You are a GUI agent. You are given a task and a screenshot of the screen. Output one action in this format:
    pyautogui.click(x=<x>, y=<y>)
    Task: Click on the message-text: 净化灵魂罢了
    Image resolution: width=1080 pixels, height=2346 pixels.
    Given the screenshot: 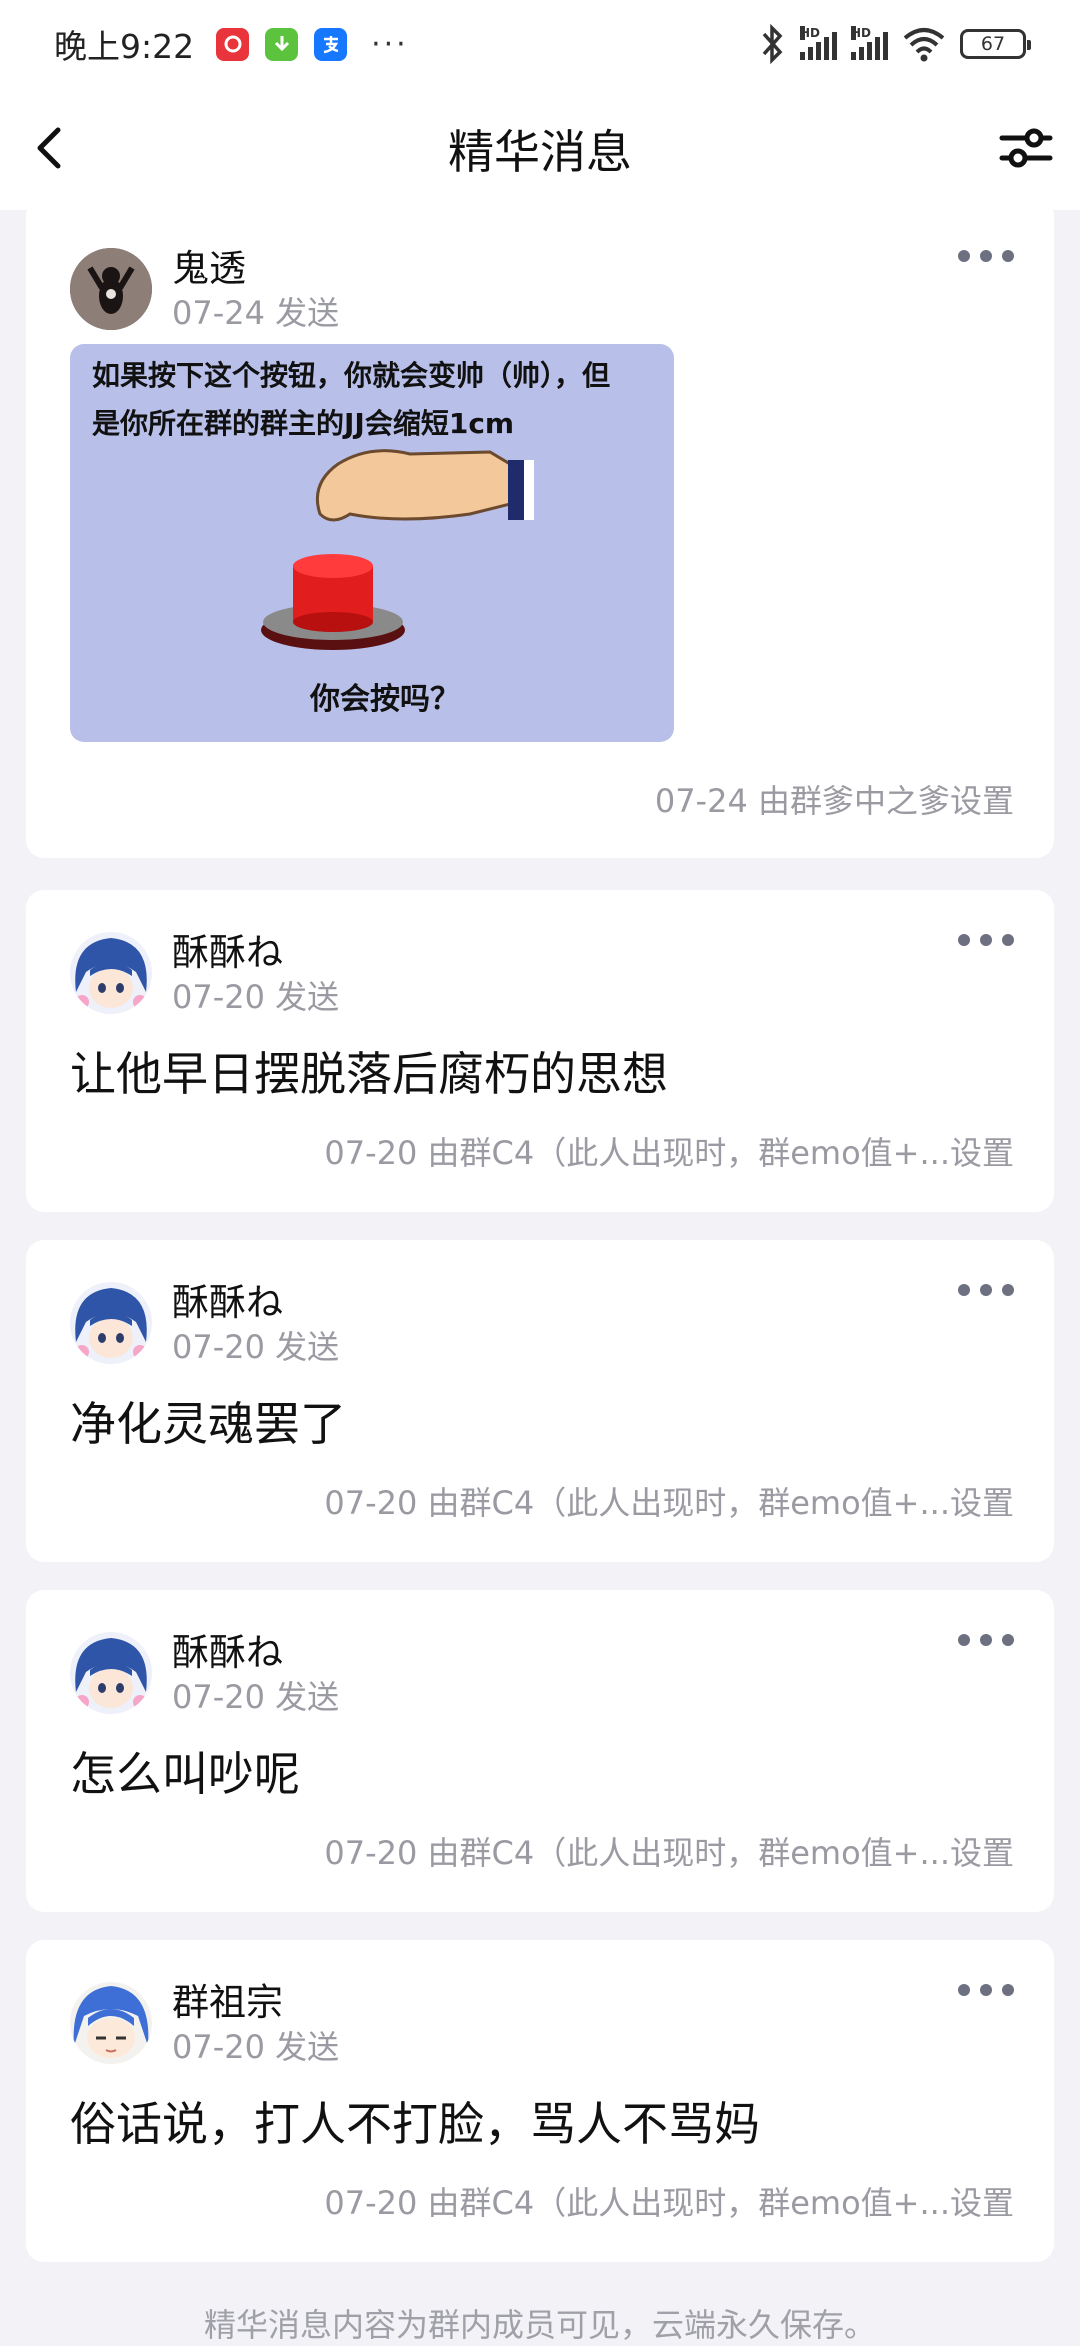 What is the action you would take?
    pyautogui.click(x=208, y=1424)
    